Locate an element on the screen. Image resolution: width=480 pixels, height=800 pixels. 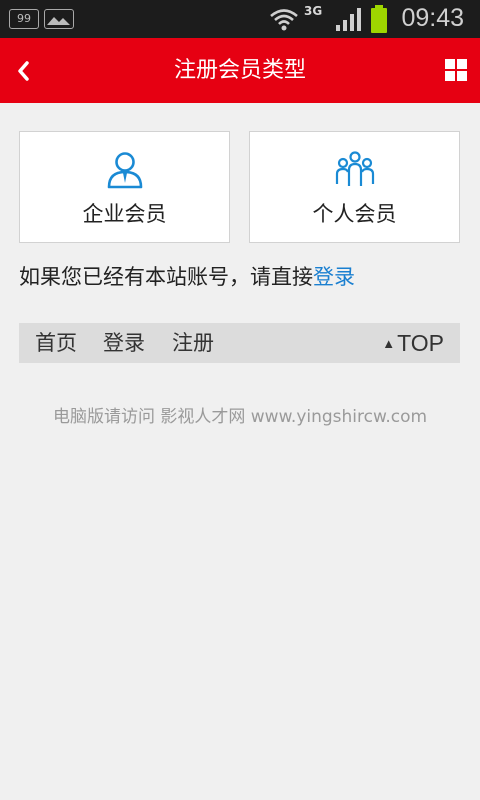
menu-button is located at coordinates (456, 70).